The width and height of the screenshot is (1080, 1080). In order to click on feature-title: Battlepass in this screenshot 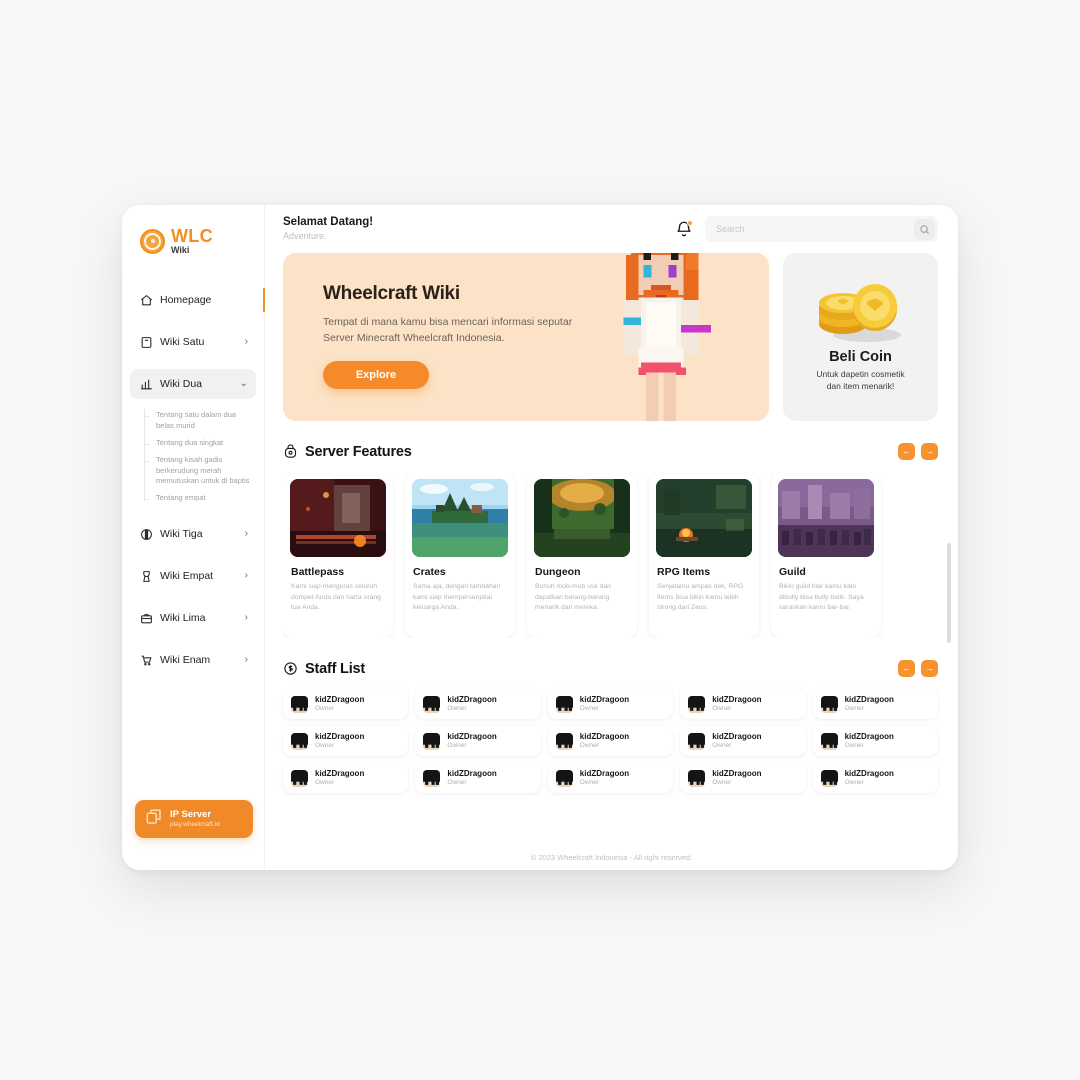, I will do `click(318, 572)`.